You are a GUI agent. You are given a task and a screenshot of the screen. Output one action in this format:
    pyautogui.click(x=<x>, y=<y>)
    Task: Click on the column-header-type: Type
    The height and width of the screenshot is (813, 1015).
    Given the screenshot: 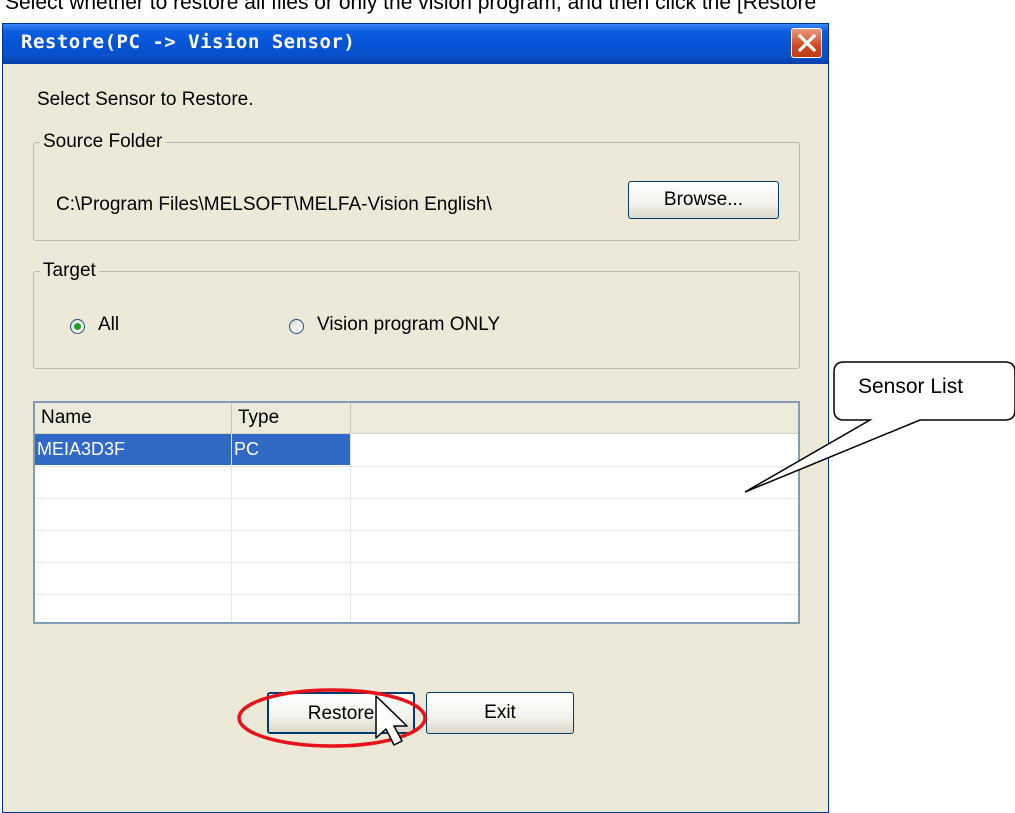 What is the action you would take?
    pyautogui.click(x=291, y=418)
    